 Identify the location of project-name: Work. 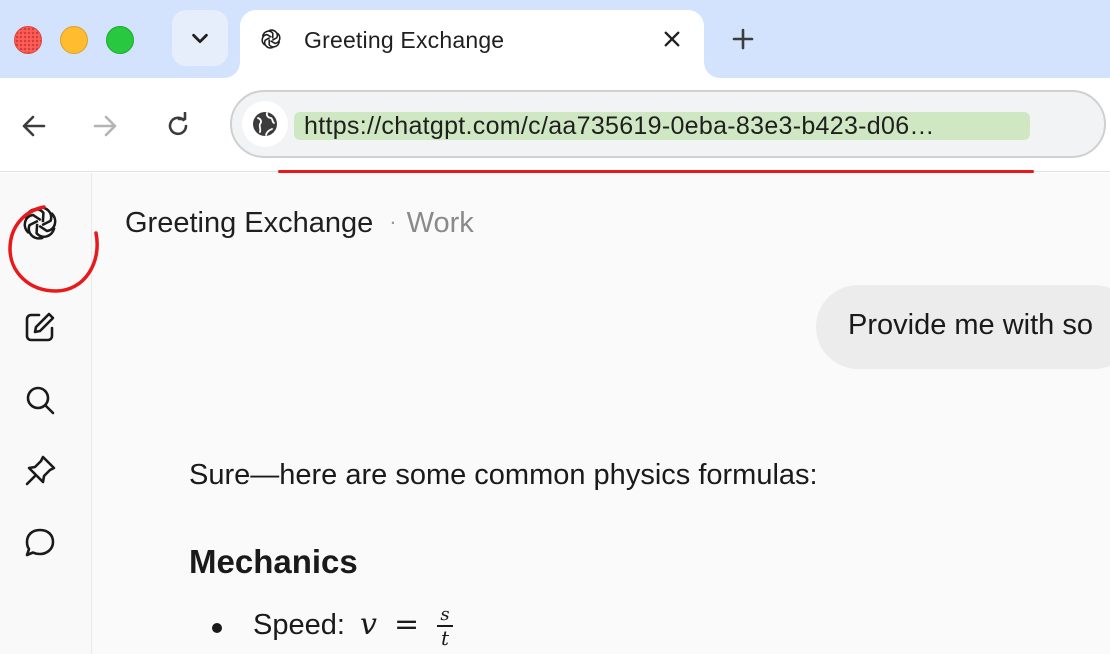
(440, 223).